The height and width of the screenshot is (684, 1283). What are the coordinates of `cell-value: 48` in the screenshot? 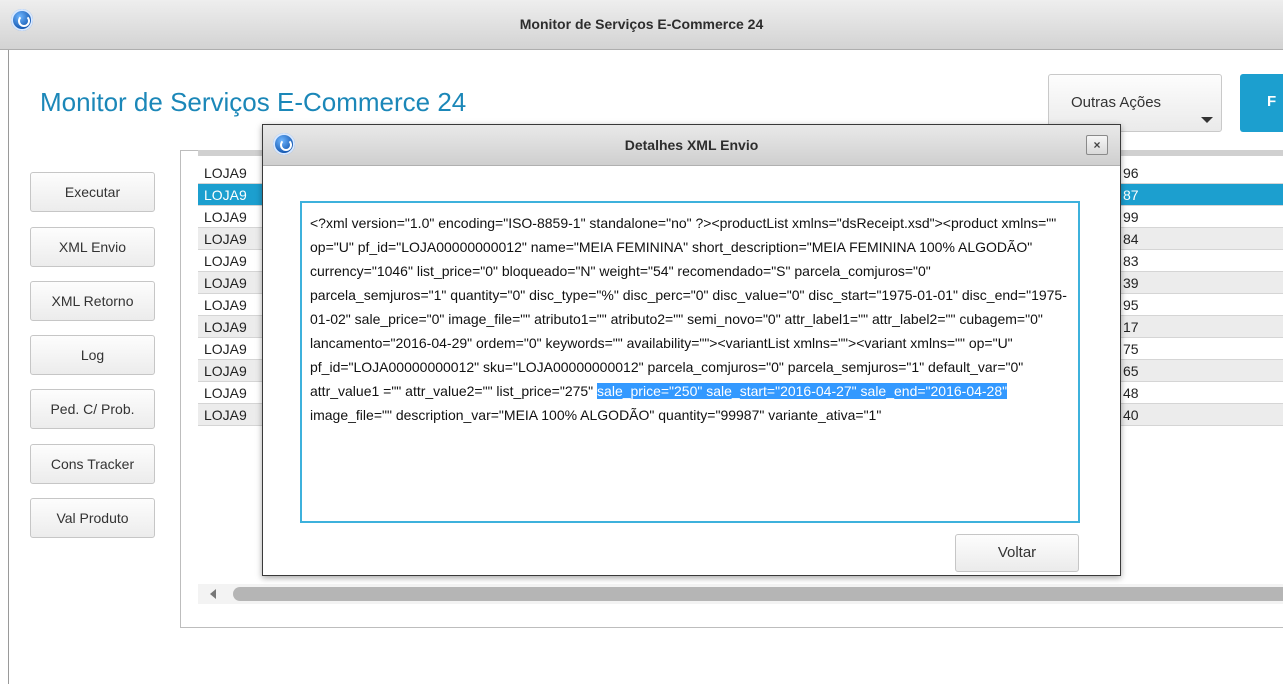 It's located at (1131, 393).